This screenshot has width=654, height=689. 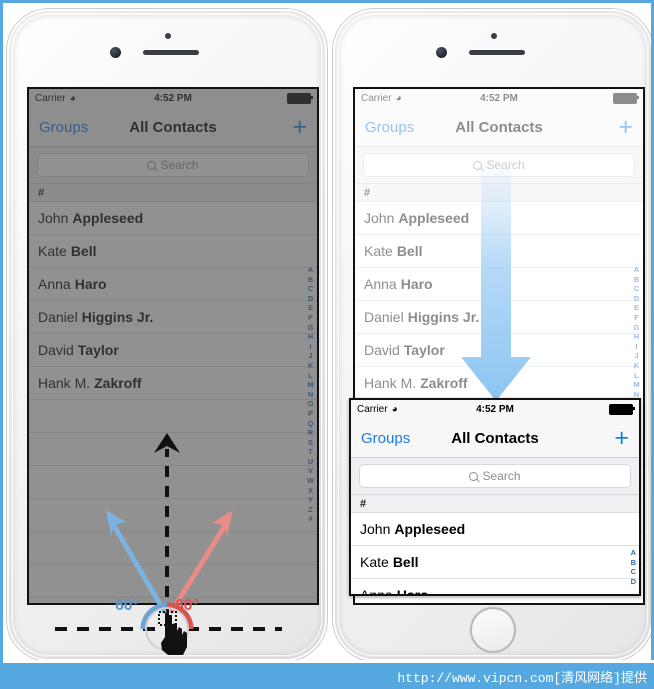 What do you see at coordinates (172, 633) in the screenshot?
I see `hand-cursor-icon` at bounding box center [172, 633].